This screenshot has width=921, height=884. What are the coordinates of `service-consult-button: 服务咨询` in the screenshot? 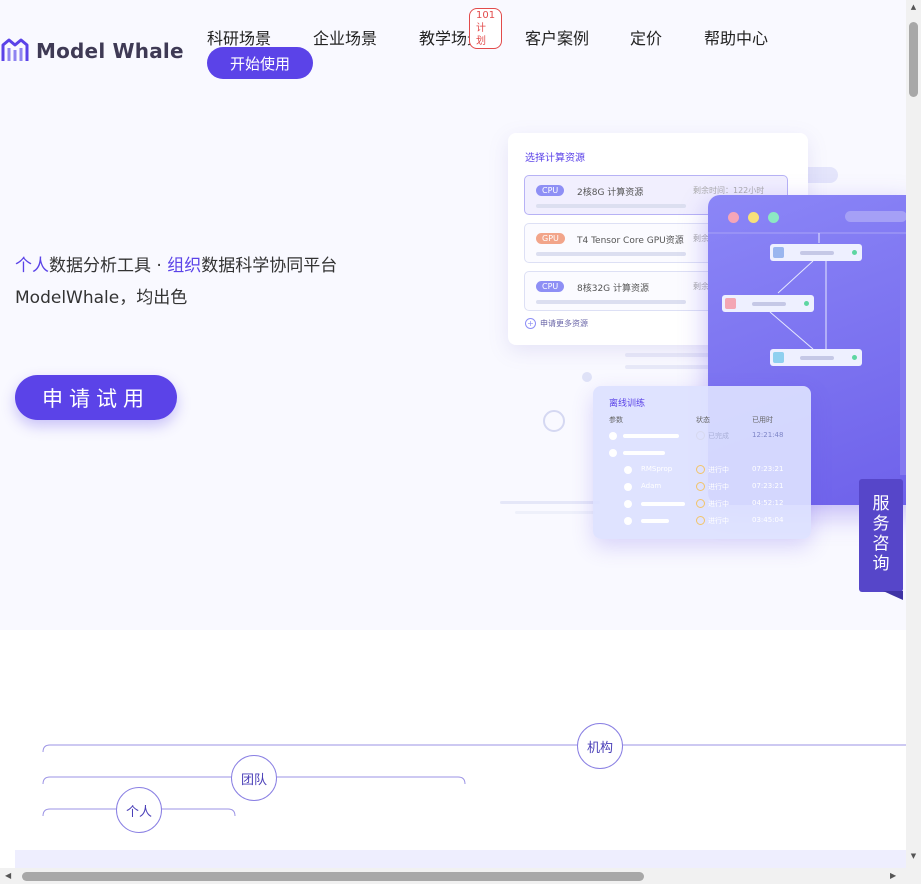 It's located at (881, 535).